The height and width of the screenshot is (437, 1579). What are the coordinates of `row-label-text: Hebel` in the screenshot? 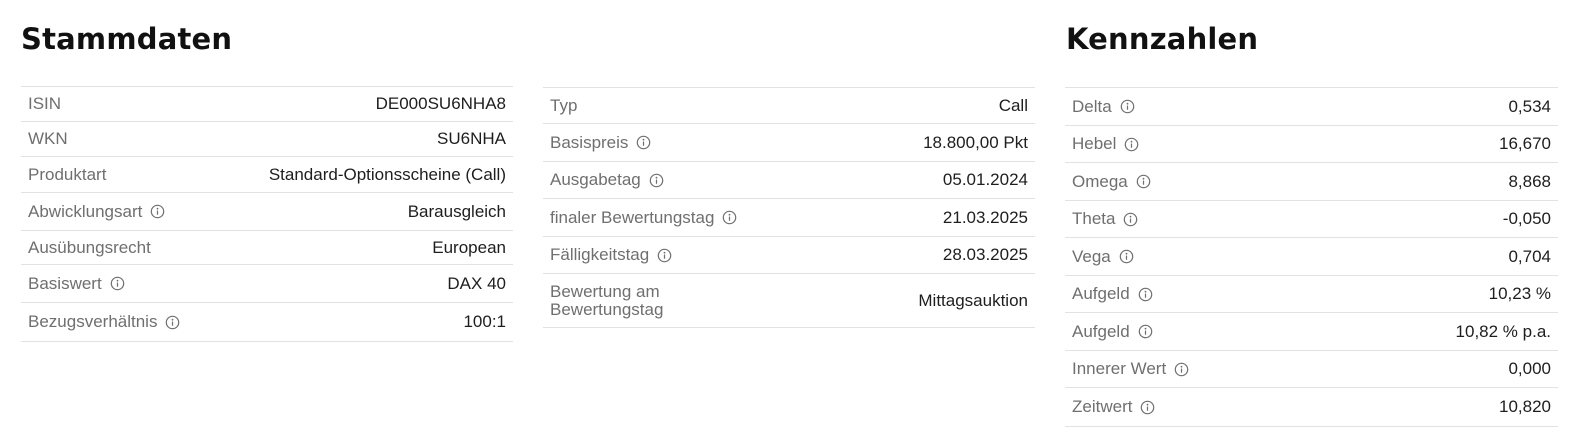 It's located at (1094, 144).